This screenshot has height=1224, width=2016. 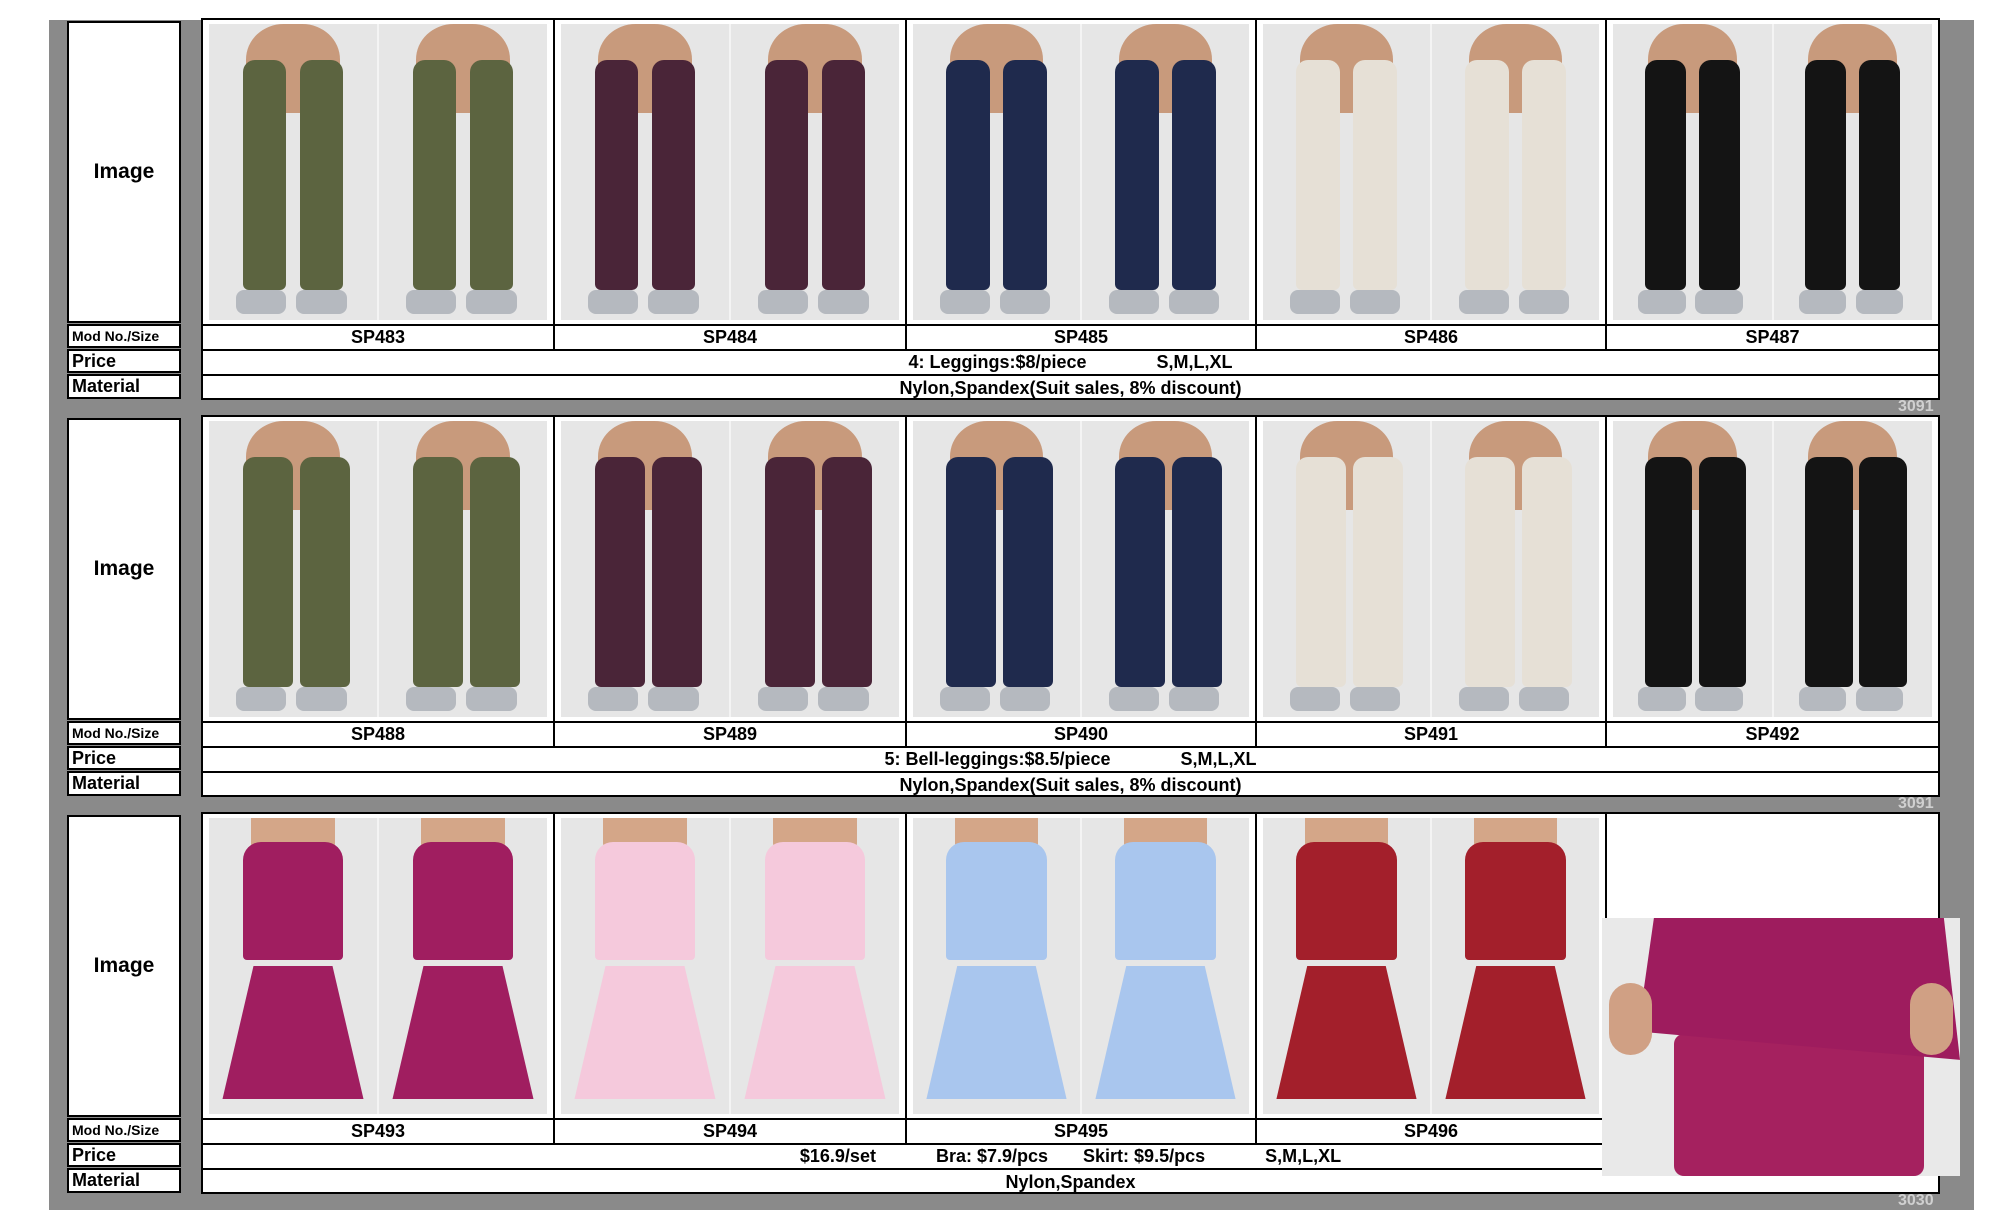 I want to click on watermark: 3030, so click(x=1916, y=1200).